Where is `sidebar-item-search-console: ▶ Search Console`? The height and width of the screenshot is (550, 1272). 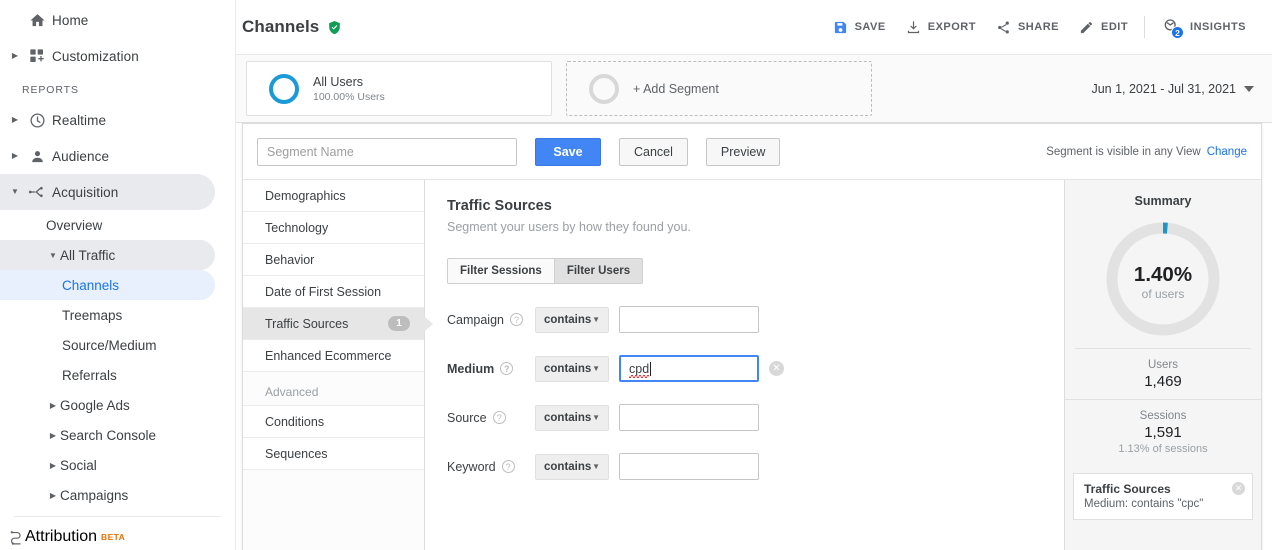
sidebar-item-search-console: ▶ Search Console is located at coordinates (107, 435).